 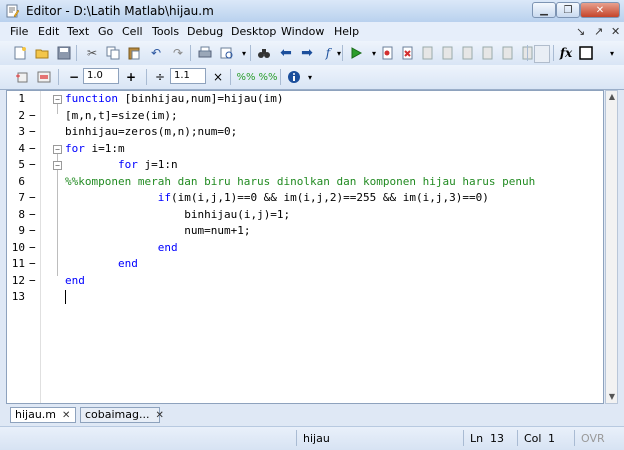 I want to click on print-icon, so click(x=205, y=53).